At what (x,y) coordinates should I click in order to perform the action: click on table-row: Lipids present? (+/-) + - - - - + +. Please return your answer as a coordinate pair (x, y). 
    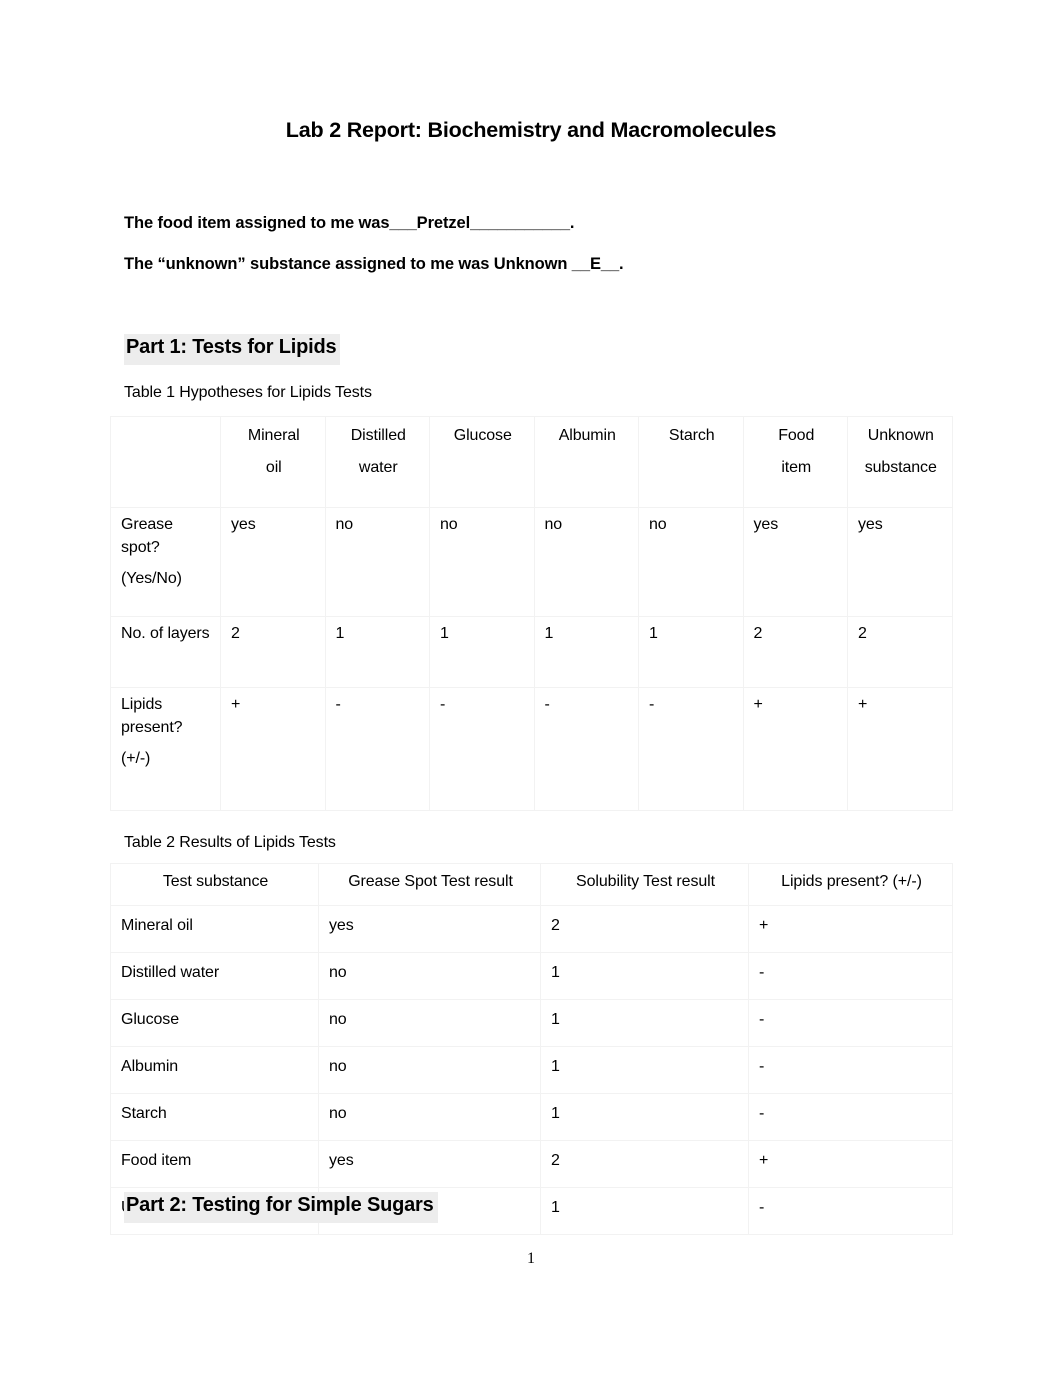
    Looking at the image, I should click on (531, 749).